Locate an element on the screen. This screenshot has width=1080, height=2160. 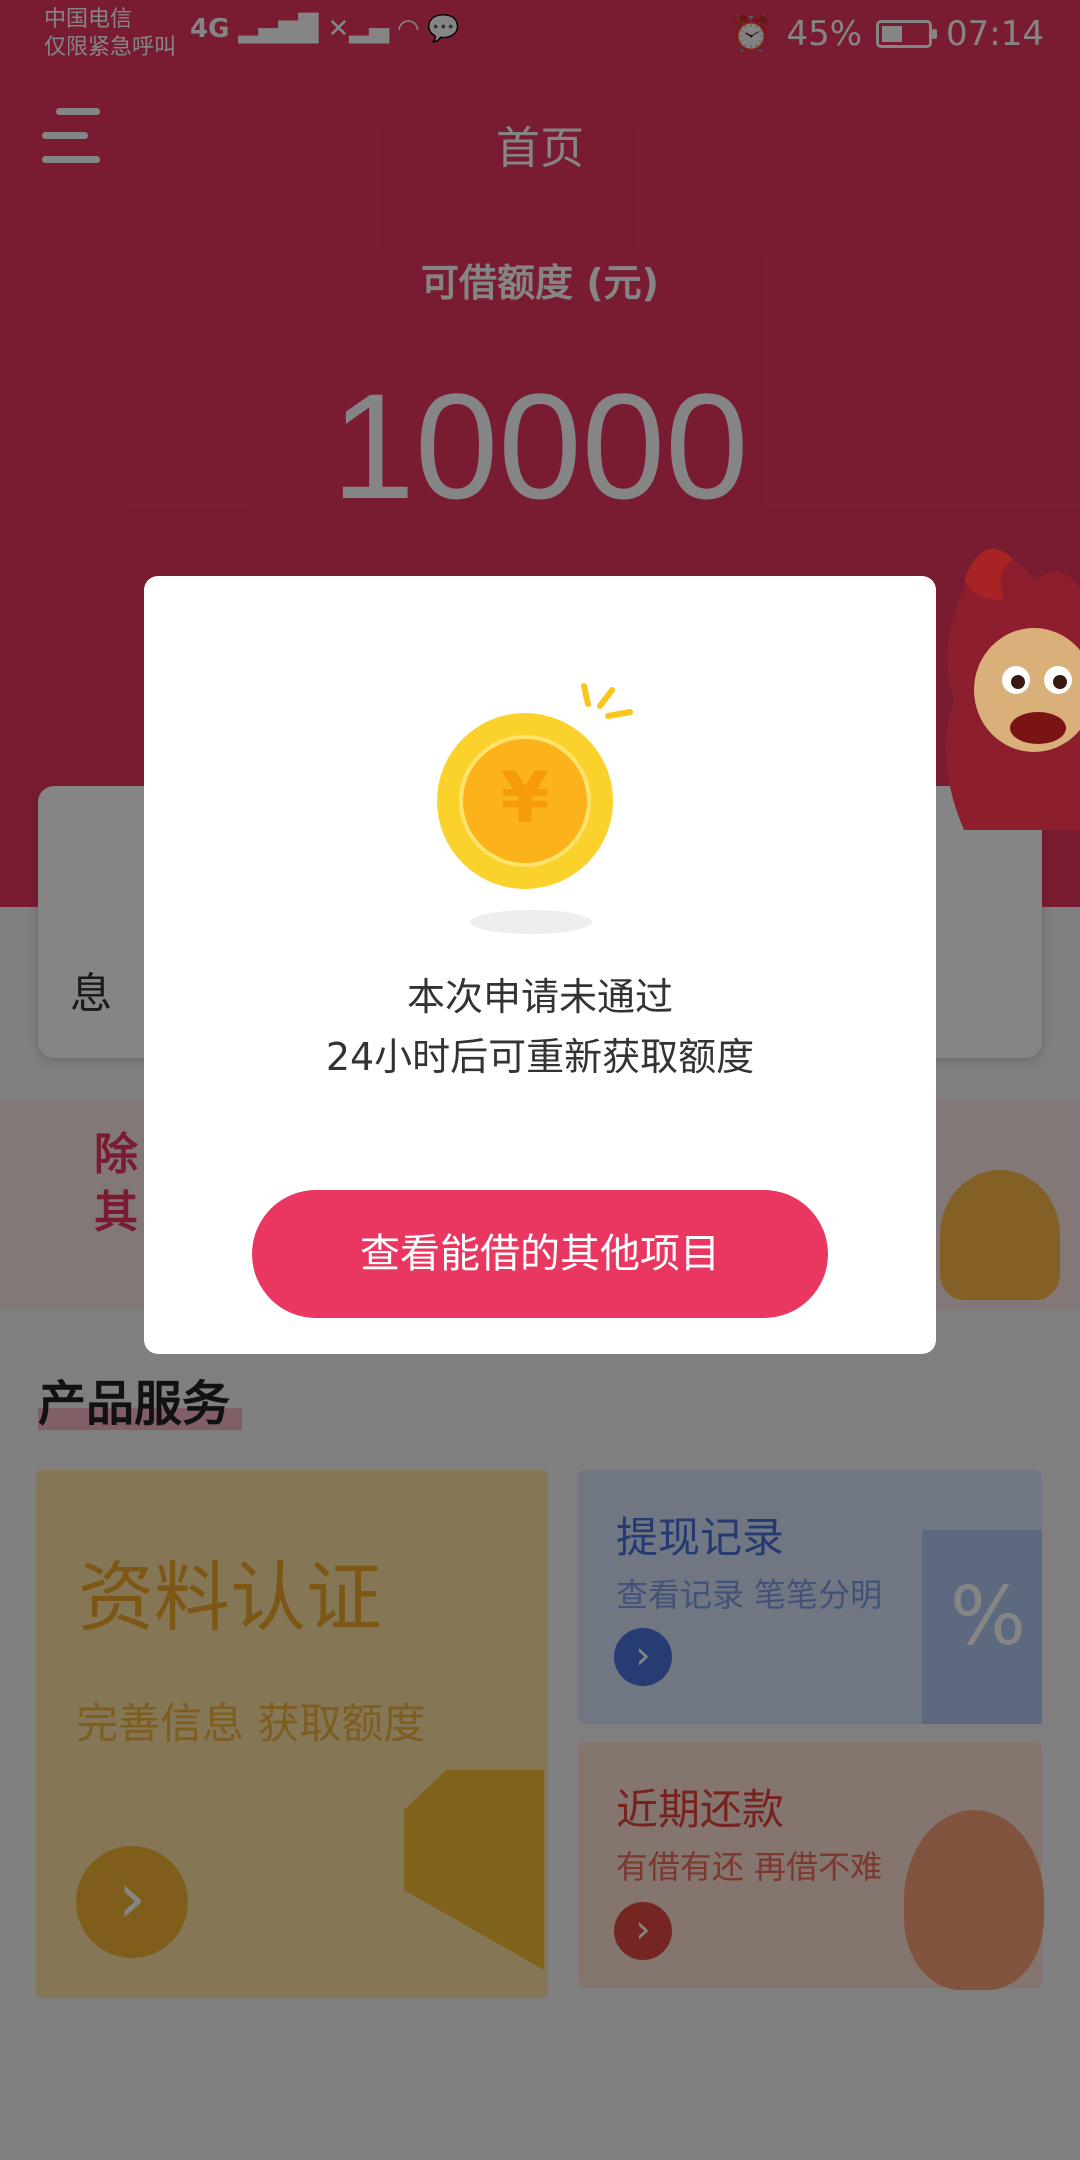
coin-shadow is located at coordinates (531, 922).